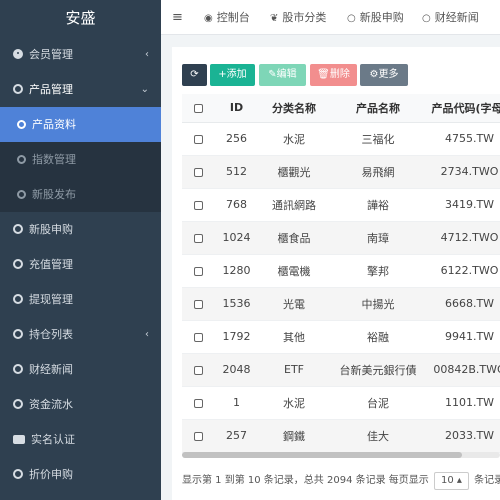  Describe the element at coordinates (294, 205) in the screenshot. I see `cell-category: 通訊網路` at that location.